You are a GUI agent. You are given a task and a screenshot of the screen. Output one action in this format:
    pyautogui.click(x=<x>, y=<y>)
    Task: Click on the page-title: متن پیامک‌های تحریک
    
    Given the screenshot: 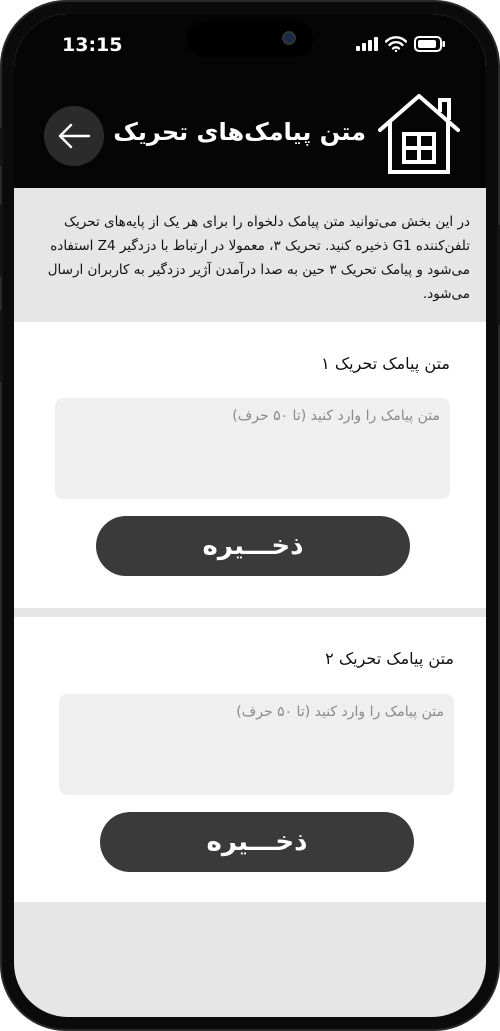 What is the action you would take?
    pyautogui.click(x=239, y=132)
    